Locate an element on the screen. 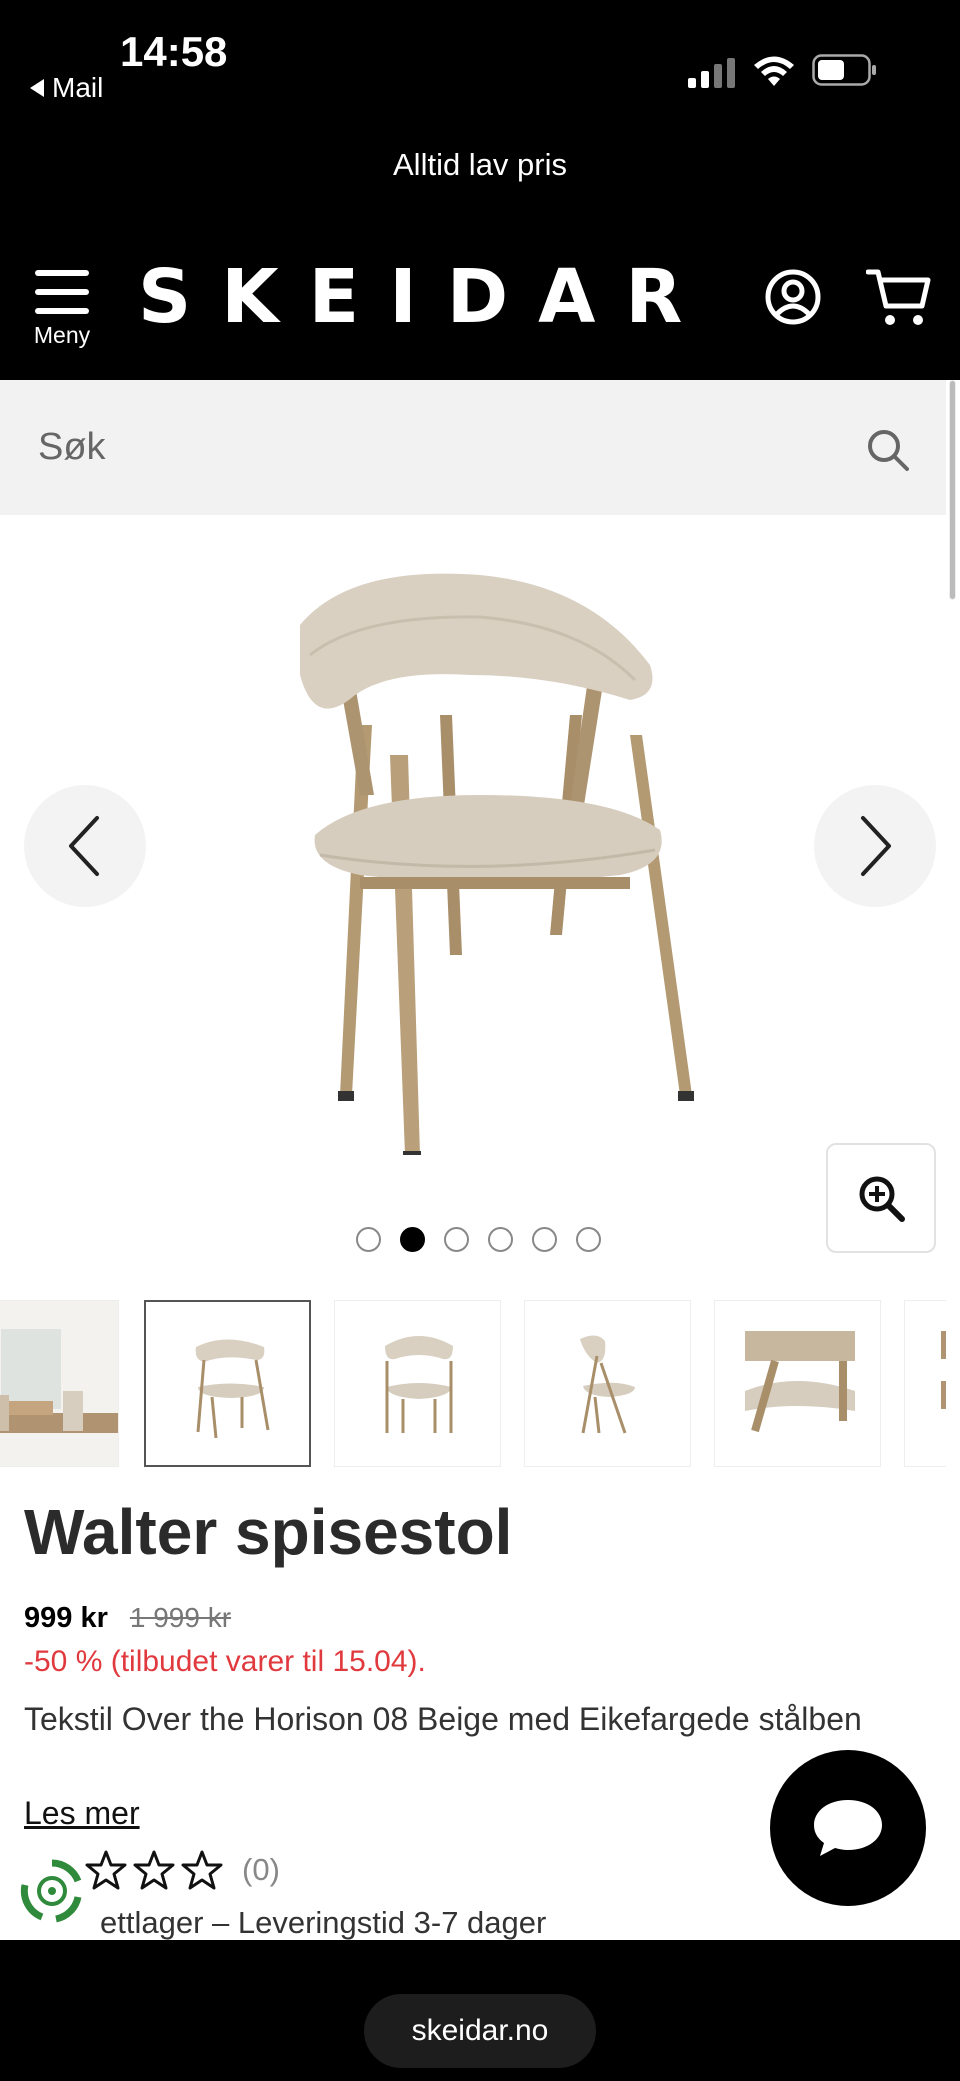 This screenshot has height=2081, width=960. chat-bubble-icon is located at coordinates (848, 1828).